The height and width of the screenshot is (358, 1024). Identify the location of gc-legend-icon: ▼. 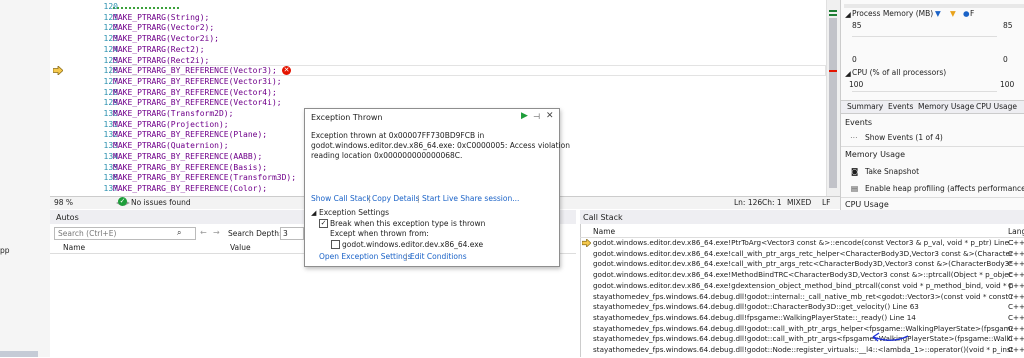
(938, 13).